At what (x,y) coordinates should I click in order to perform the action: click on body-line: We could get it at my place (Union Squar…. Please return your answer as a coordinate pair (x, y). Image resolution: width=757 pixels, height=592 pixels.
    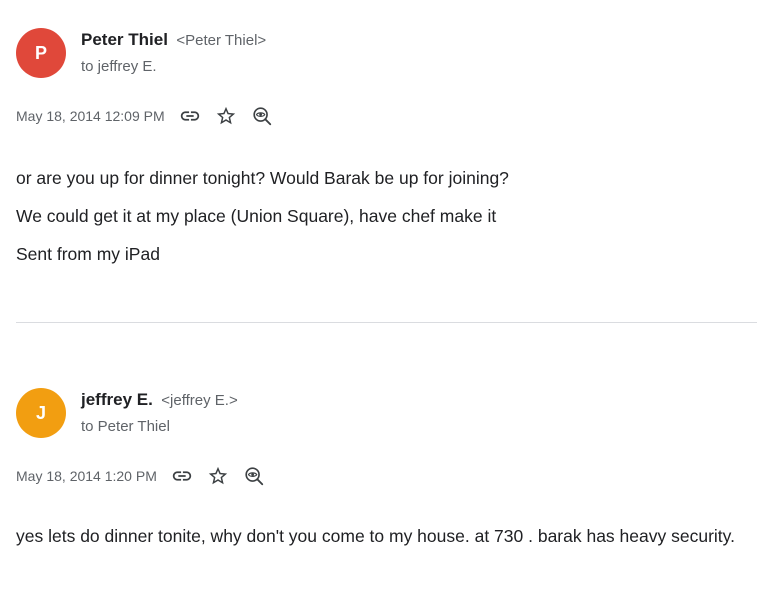
    Looking at the image, I should click on (256, 216).